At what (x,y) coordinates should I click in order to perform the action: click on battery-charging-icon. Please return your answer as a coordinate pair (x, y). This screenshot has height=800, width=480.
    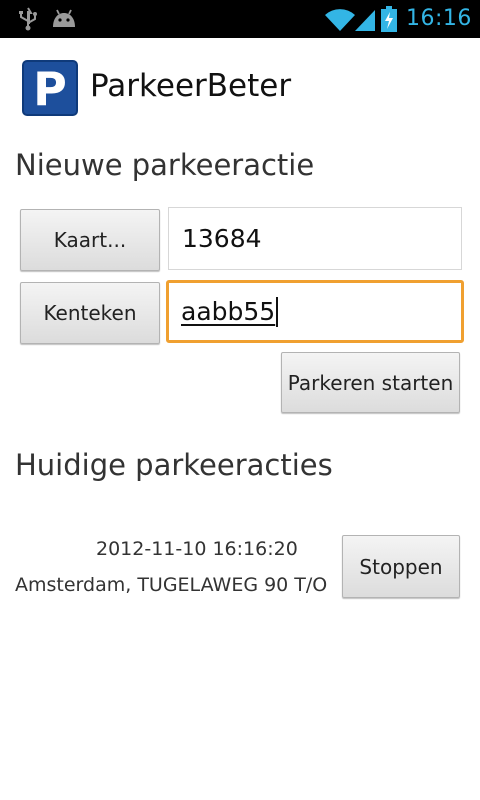
    Looking at the image, I should click on (389, 19).